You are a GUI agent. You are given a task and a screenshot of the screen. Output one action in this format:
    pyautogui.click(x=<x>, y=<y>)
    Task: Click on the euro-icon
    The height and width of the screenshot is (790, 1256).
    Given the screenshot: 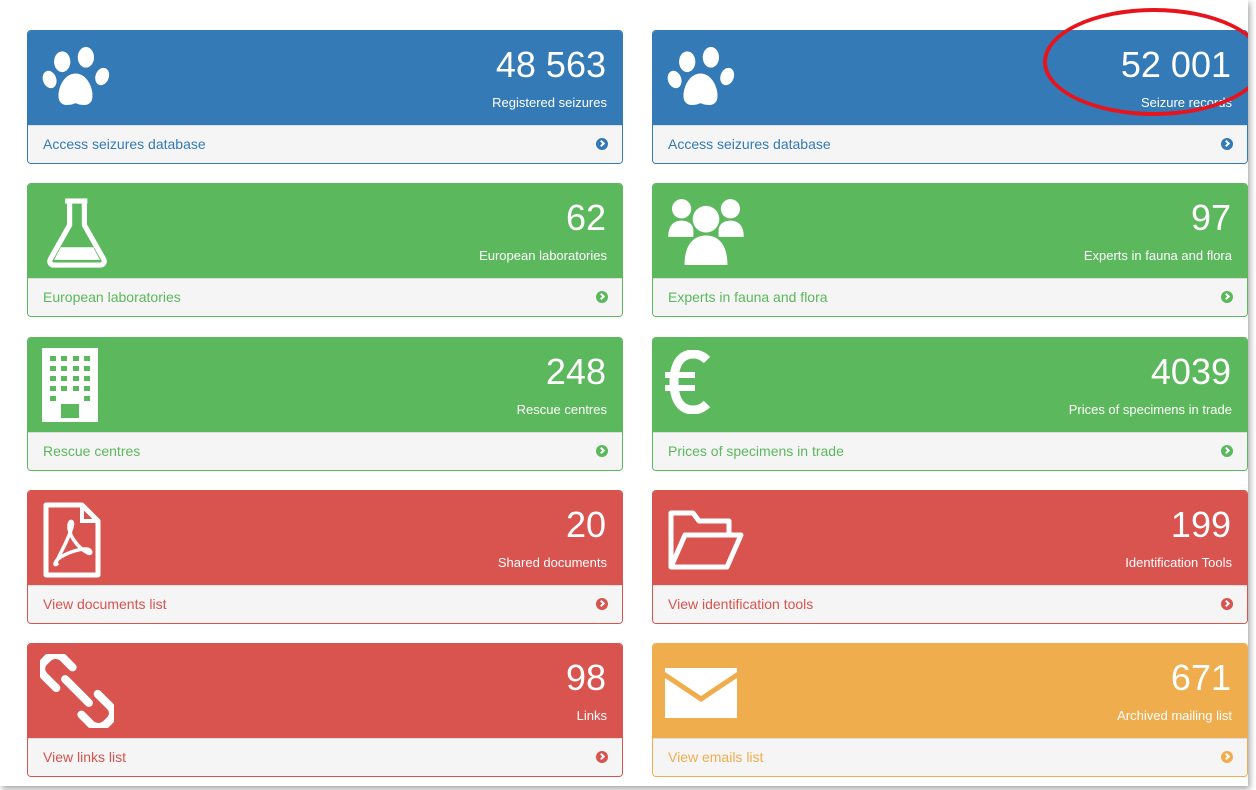 What is the action you would take?
    pyautogui.click(x=688, y=382)
    